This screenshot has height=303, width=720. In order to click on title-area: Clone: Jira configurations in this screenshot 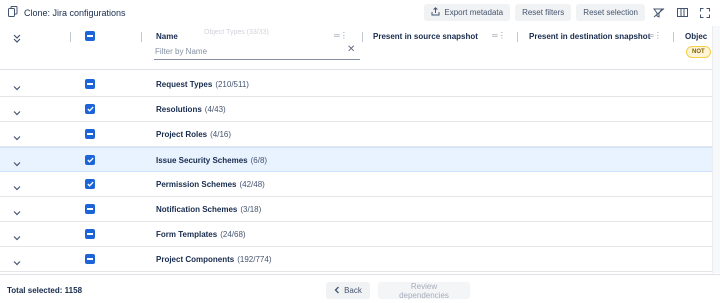, I will do `click(63, 13)`.